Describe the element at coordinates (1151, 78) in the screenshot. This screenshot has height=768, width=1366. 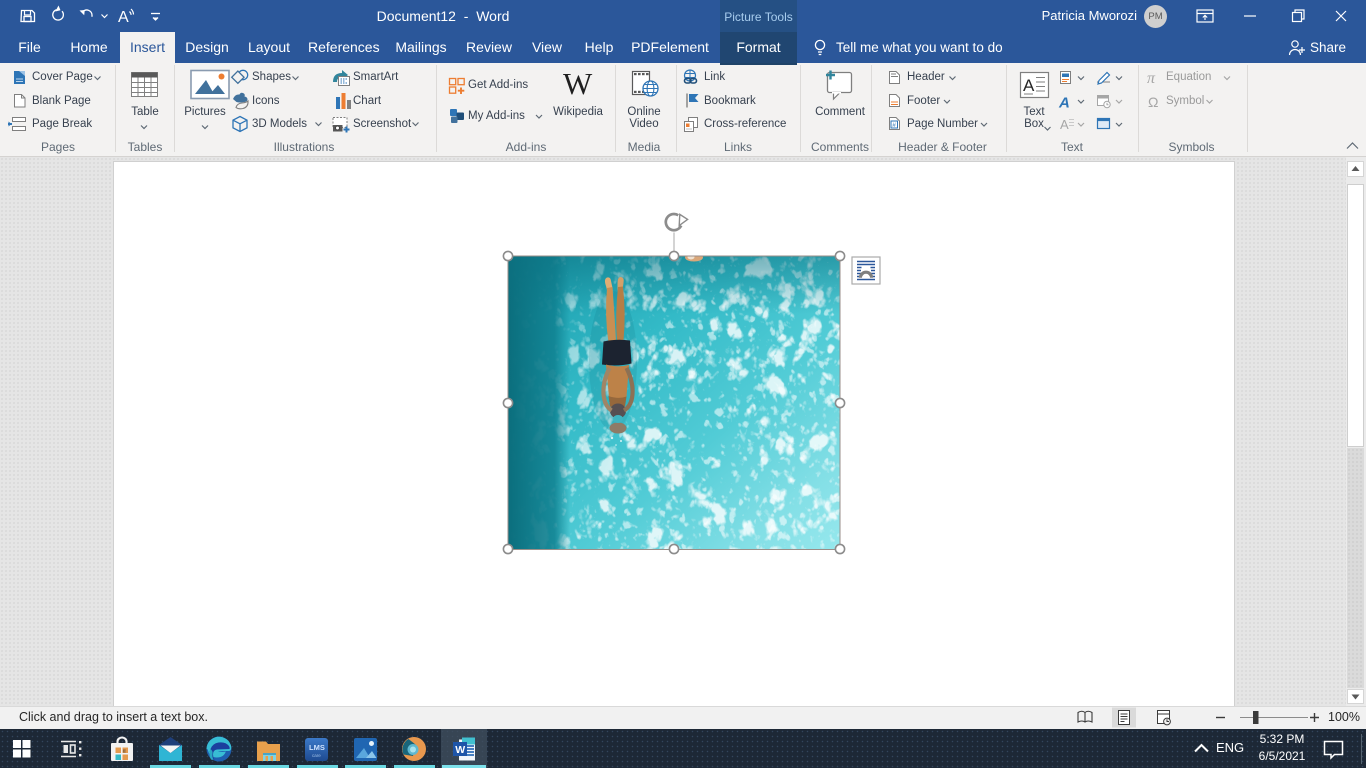
I see `svg-text: π` at that location.